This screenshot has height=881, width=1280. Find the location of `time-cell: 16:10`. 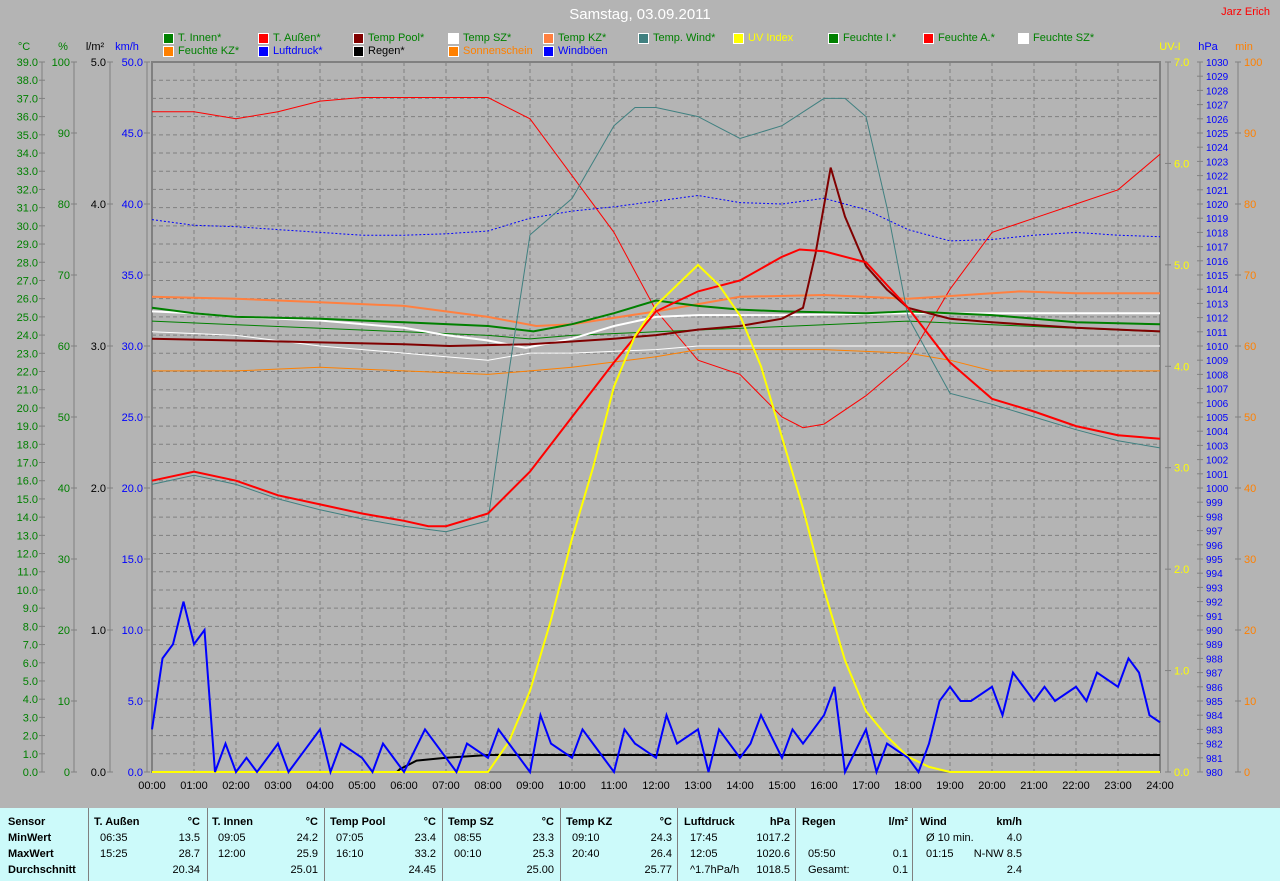

time-cell: 16:10 is located at coordinates (350, 854).